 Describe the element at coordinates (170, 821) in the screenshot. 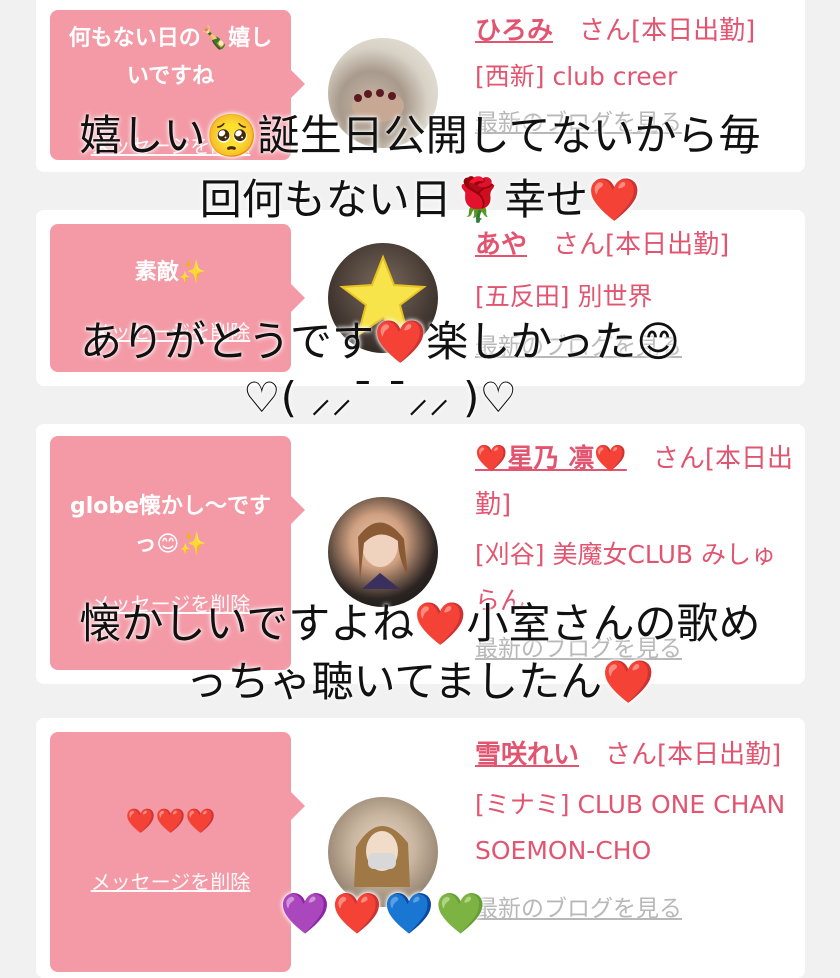

I see `message-text: ❤️❤️❤️` at that location.